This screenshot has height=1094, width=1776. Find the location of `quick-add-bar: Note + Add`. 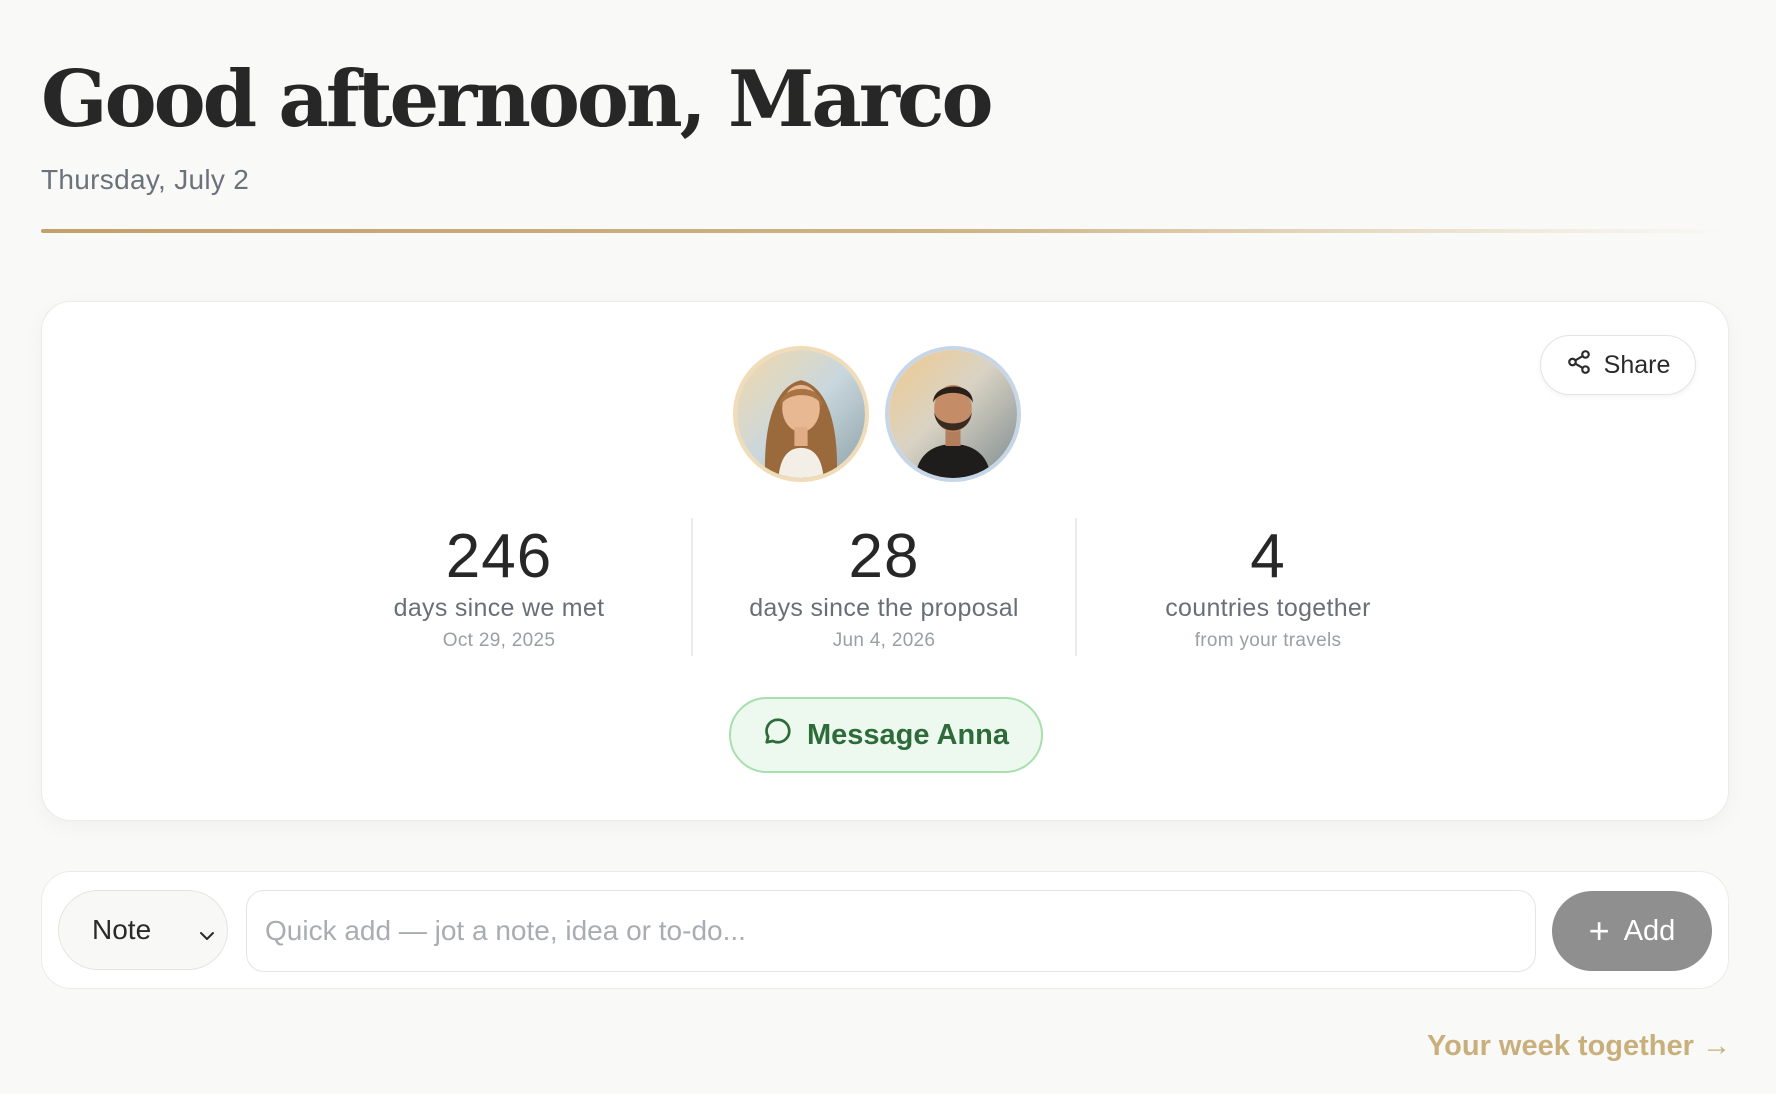

quick-add-bar: Note + Add is located at coordinates (885, 930).